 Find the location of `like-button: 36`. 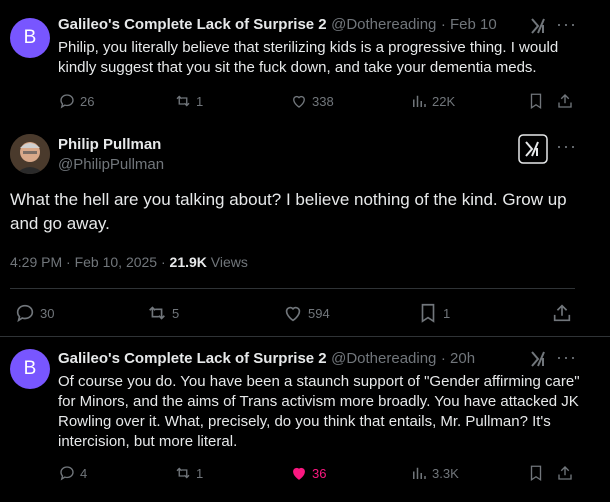

like-button: 36 is located at coordinates (308, 473).